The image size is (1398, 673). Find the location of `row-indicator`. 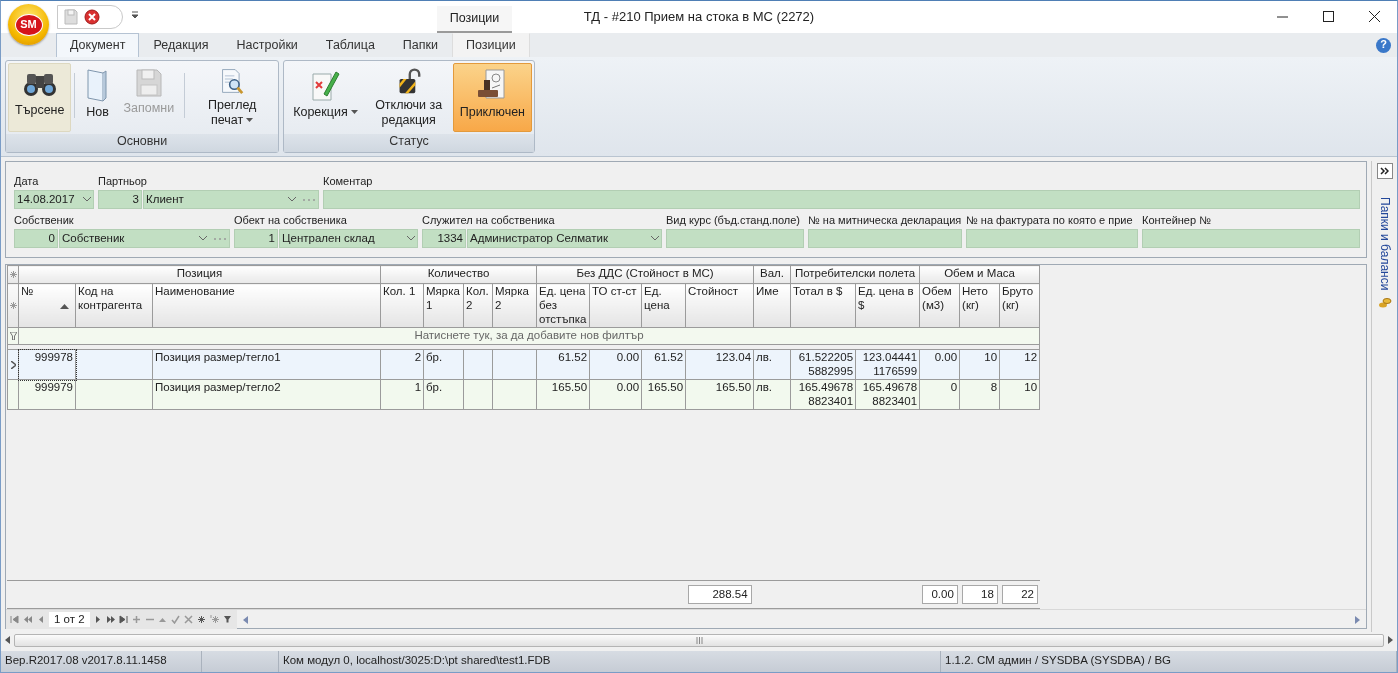

row-indicator is located at coordinates (13, 364).